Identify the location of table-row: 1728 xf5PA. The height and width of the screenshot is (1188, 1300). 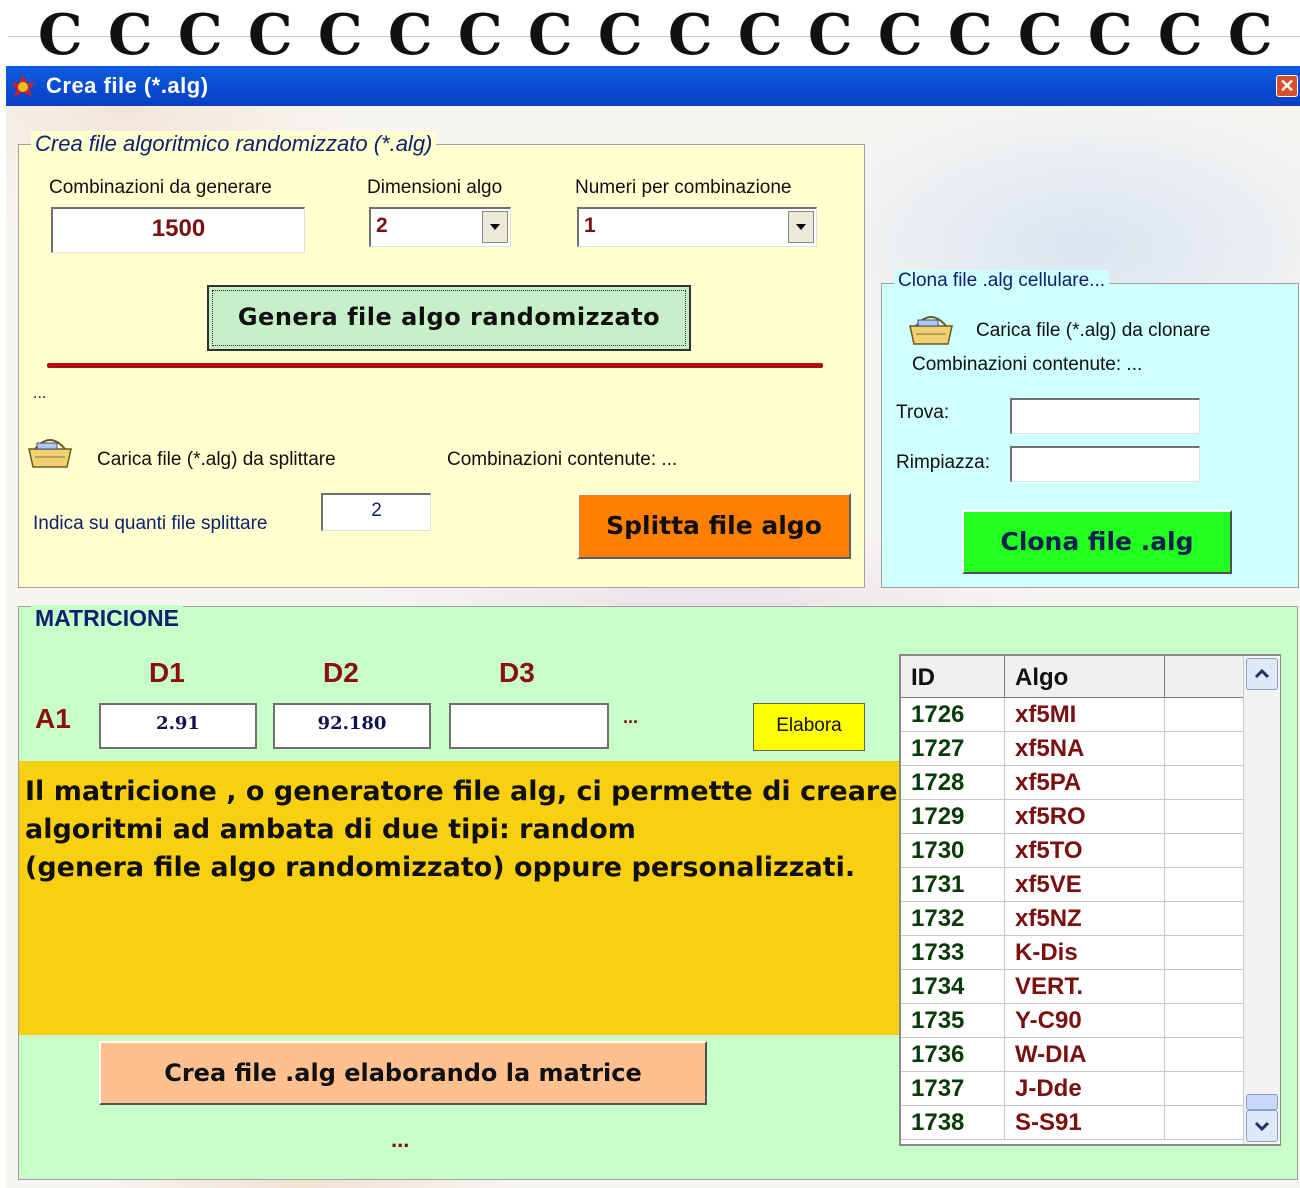
(1072, 783).